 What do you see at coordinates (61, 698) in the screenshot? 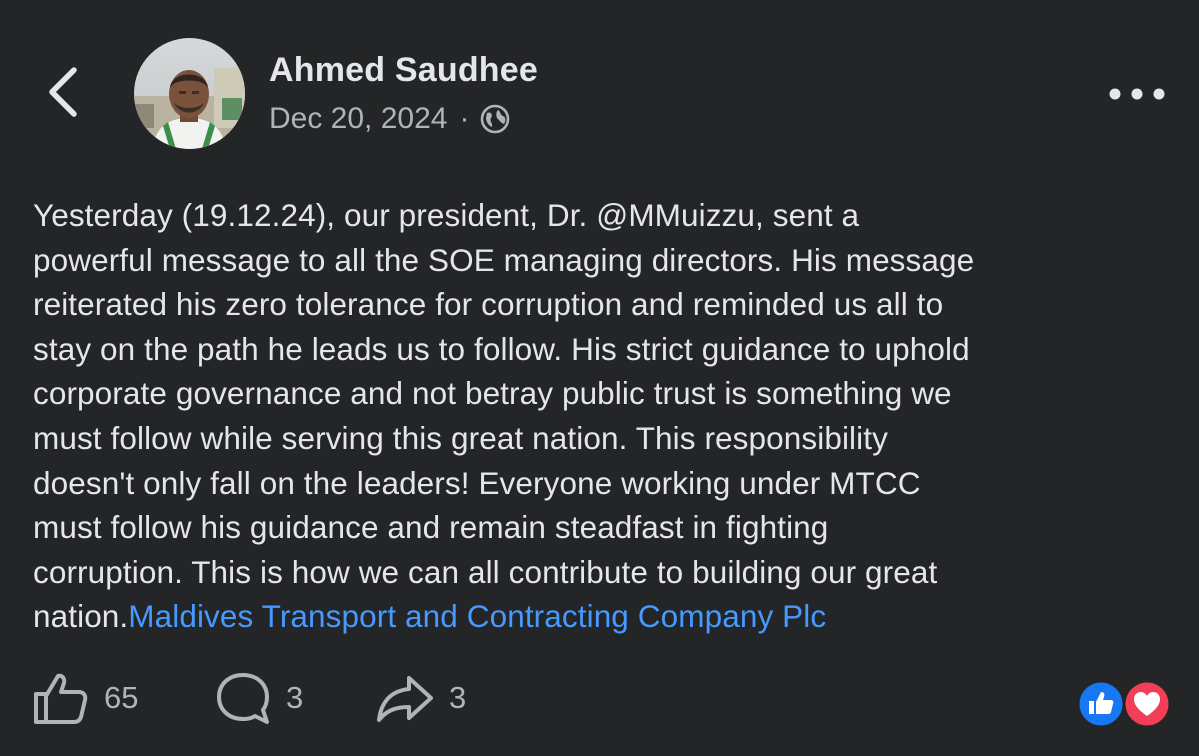
I see `thumbs-up-icon` at bounding box center [61, 698].